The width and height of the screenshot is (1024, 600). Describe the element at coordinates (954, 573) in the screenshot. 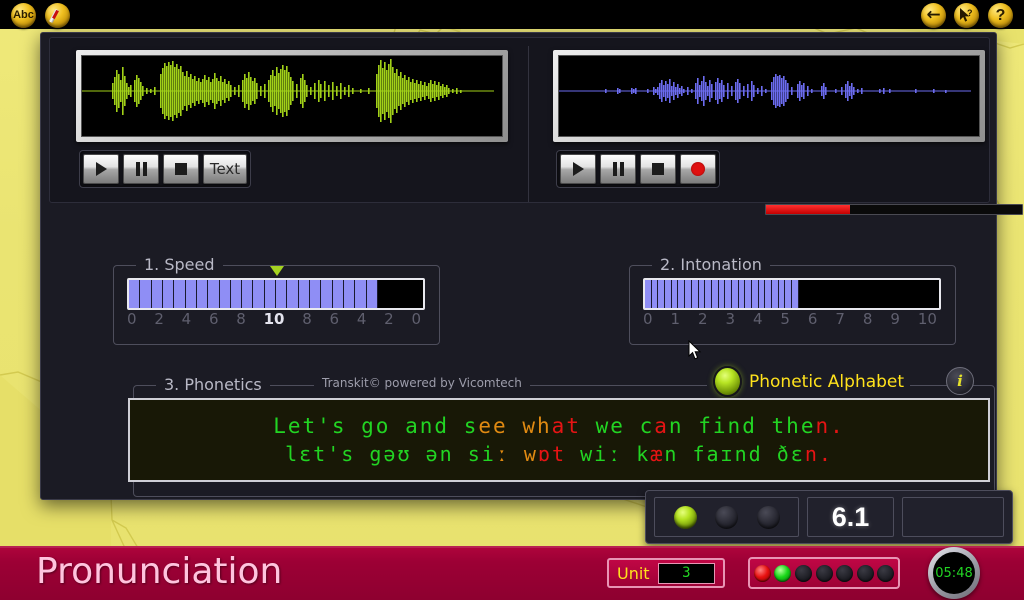

I see `timer-widget: 05:48` at that location.